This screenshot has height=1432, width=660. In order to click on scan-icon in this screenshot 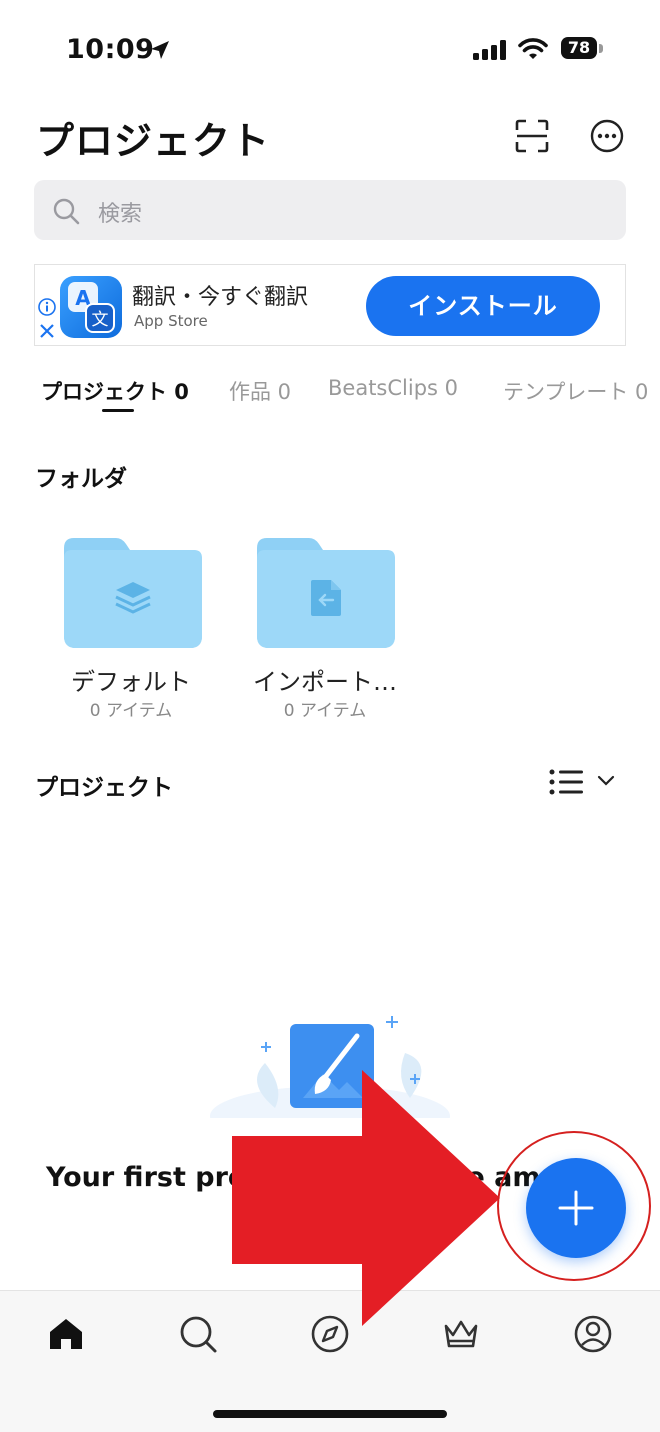, I will do `click(532, 136)`.